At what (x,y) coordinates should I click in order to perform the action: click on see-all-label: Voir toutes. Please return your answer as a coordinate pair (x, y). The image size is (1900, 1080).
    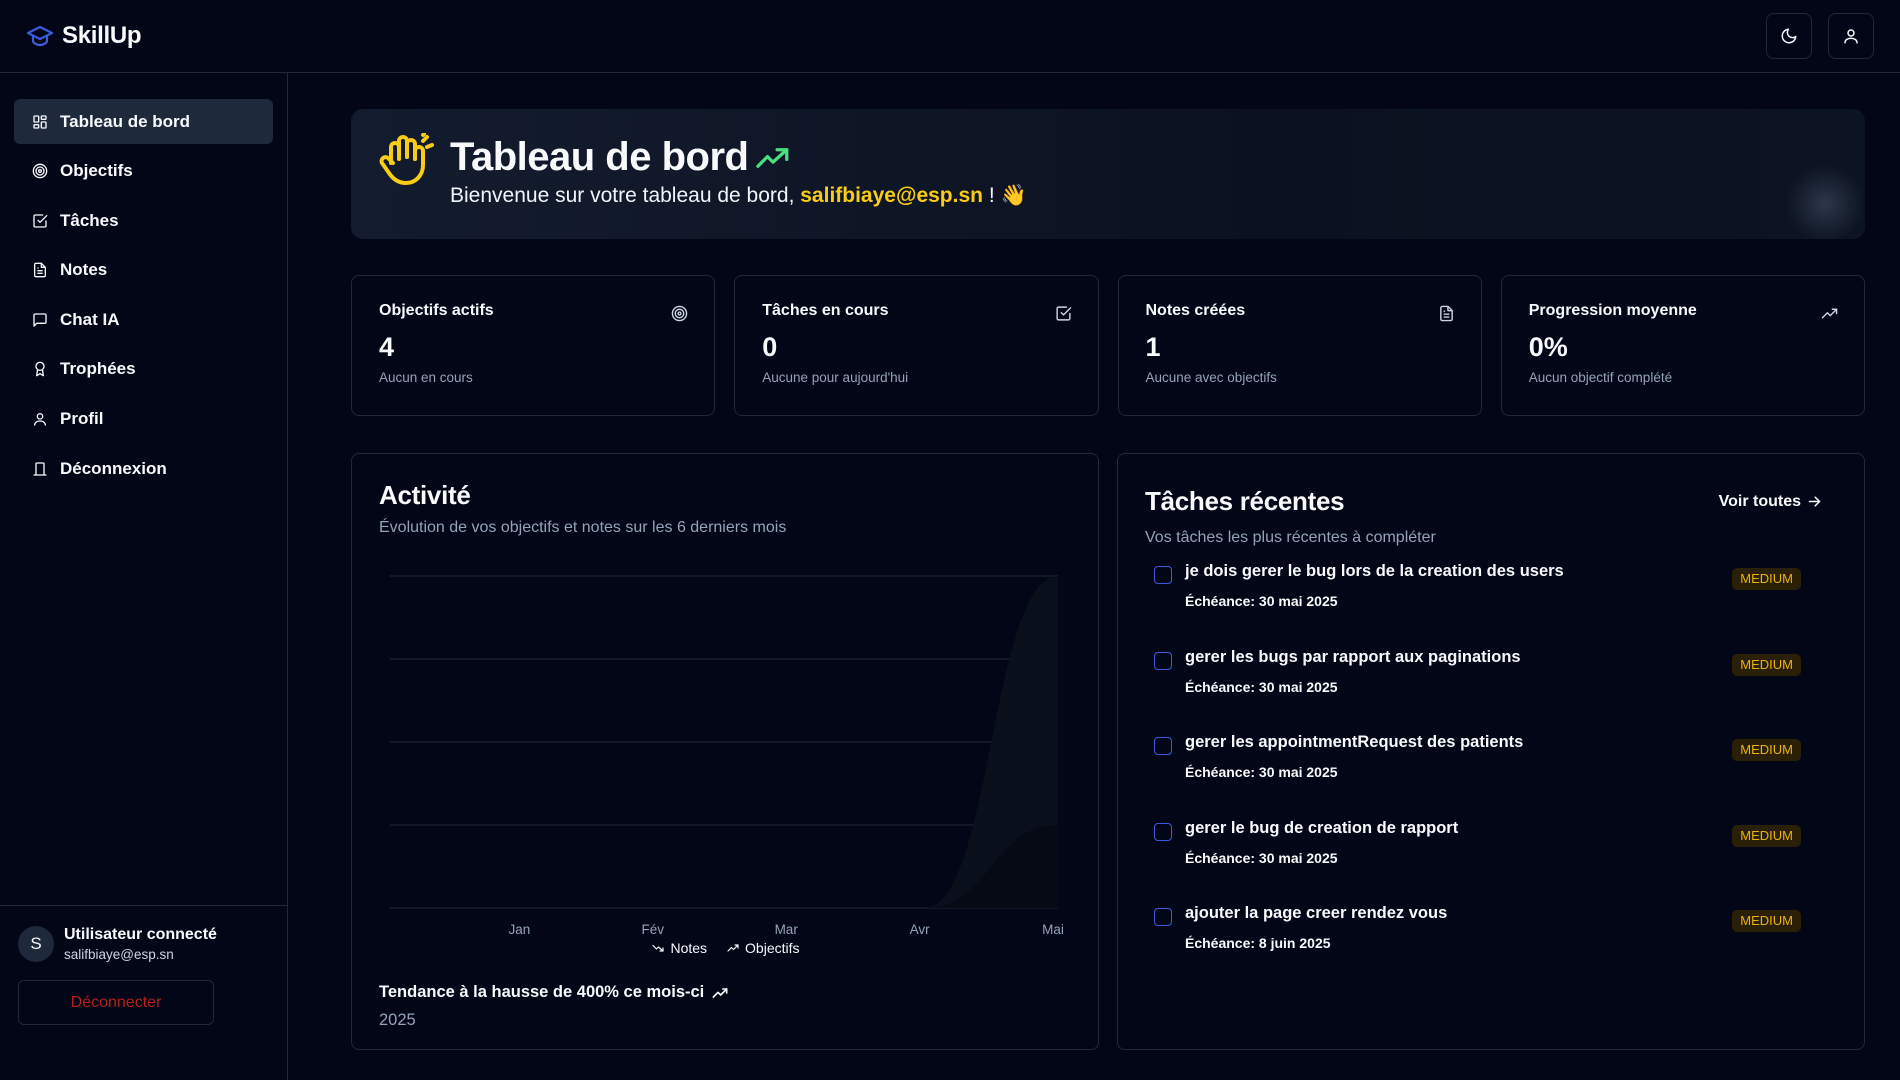
    Looking at the image, I should click on (1759, 501).